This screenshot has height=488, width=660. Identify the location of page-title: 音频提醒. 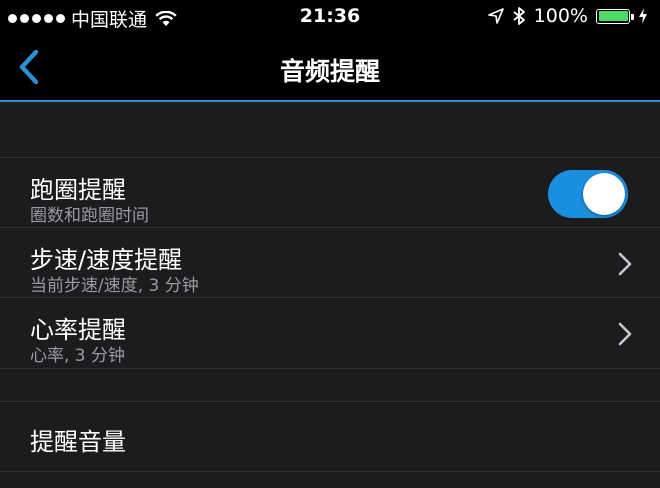
(329, 71).